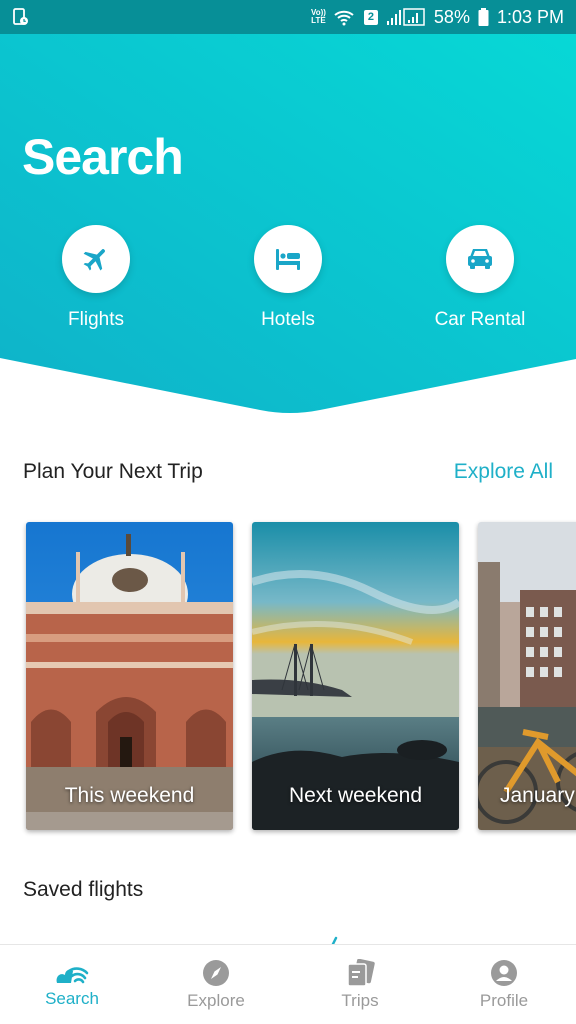 The height and width of the screenshot is (1024, 576). I want to click on status-bar: Vo)) LTE 2 58% 1:03 PM, so click(288, 17).